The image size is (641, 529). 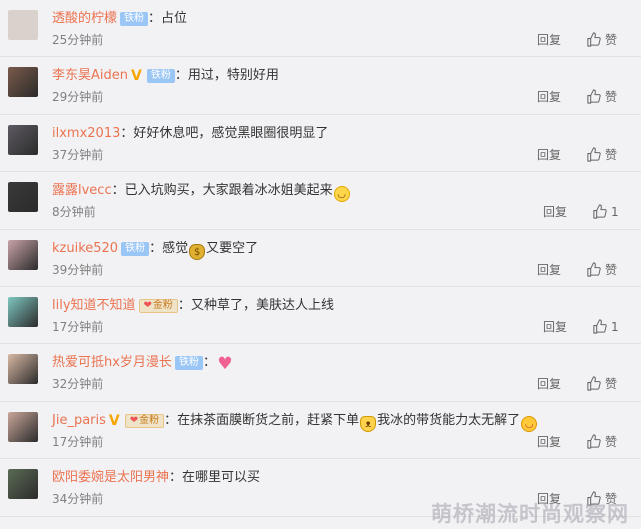 I want to click on comment-item: 热爱可抵hx岁月漫长 铁粉 ：♥ 32分钟前 回复 赞, so click(x=320, y=373).